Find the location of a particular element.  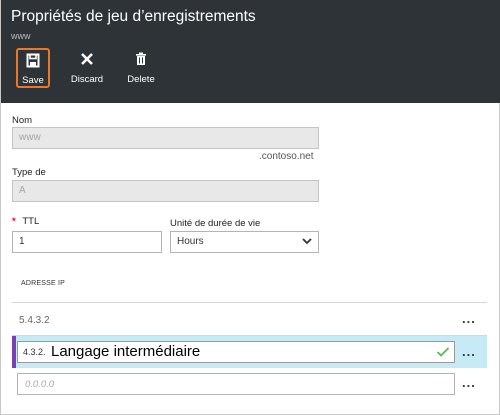

new-ip-field is located at coordinates (235, 384).